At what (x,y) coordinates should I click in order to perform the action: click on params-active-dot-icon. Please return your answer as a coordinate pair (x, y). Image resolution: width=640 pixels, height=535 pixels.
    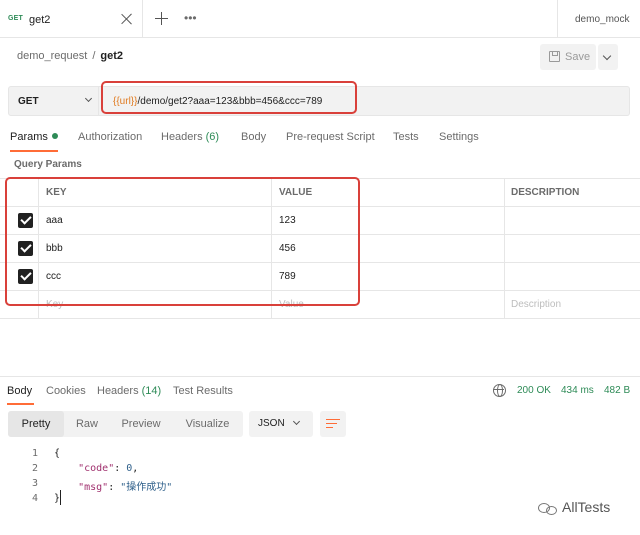
    Looking at the image, I should click on (54, 136).